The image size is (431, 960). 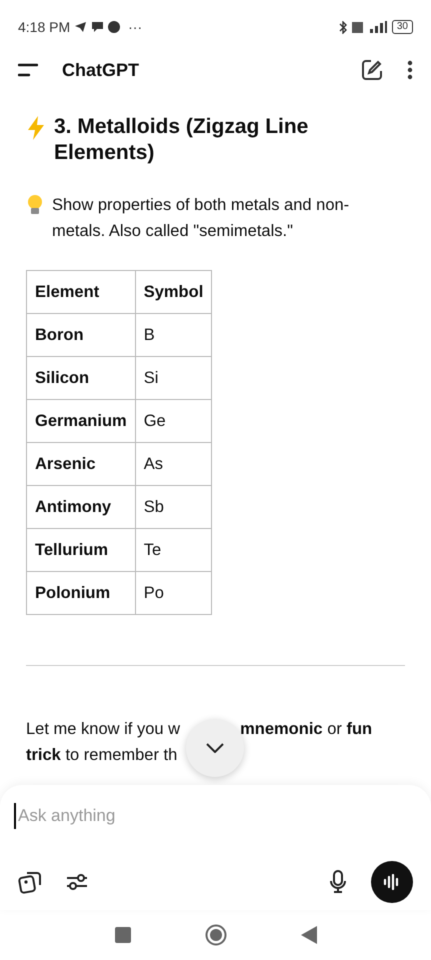 I want to click on table-cell: Silicon, so click(x=81, y=378).